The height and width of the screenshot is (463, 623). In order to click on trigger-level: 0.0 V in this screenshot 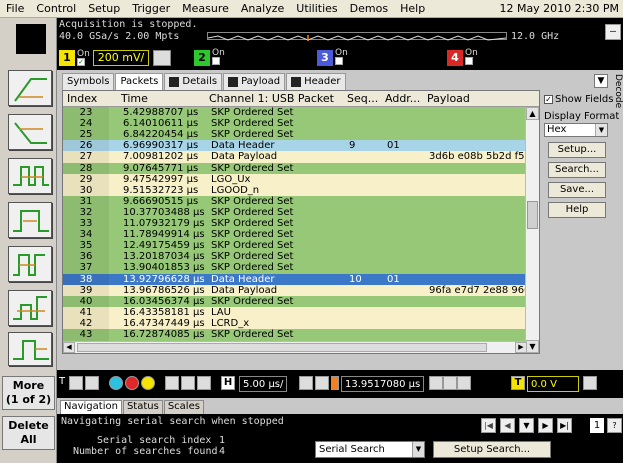, I will do `click(553, 384)`.